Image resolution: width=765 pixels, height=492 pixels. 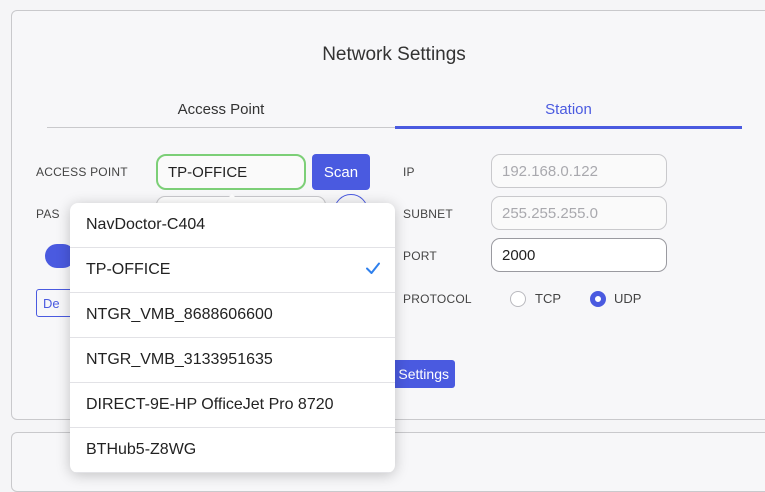 What do you see at coordinates (568, 127) in the screenshot?
I see `tab-underline-active` at bounding box center [568, 127].